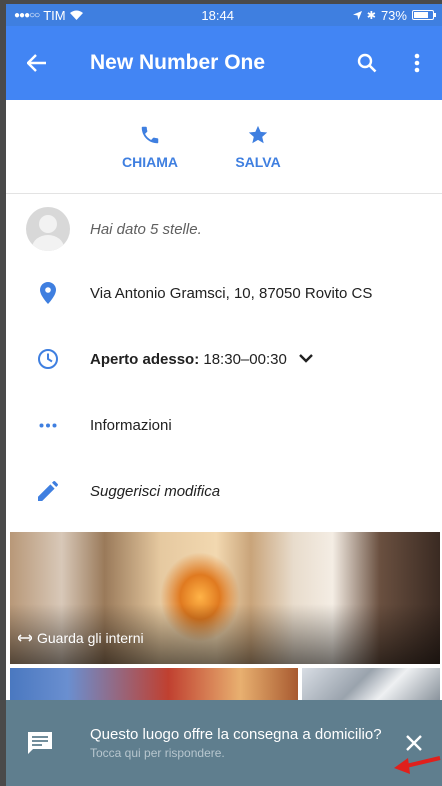 Image resolution: width=442 pixels, height=786 pixels. What do you see at coordinates (357, 15) in the screenshot?
I see `location-icon` at bounding box center [357, 15].